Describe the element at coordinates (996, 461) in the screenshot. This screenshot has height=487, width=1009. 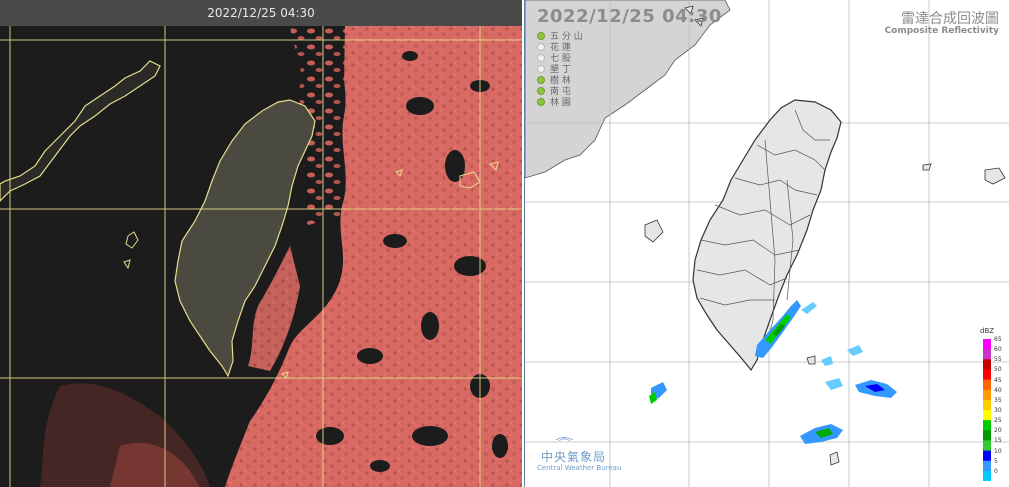
I see `scale-label: 5` at that location.